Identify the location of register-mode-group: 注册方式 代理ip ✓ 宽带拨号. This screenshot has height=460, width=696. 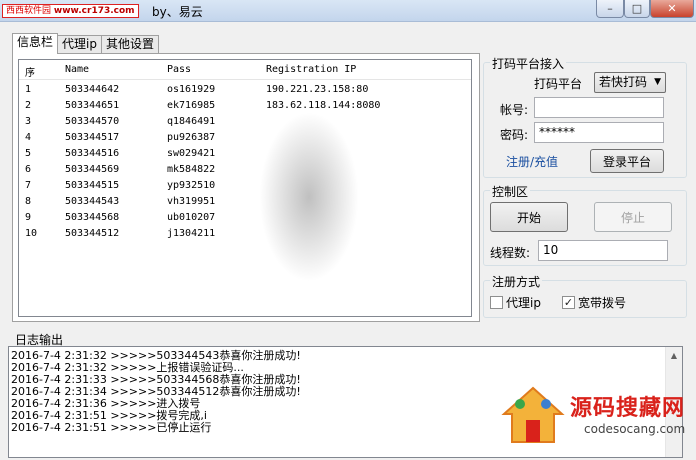
(585, 295).